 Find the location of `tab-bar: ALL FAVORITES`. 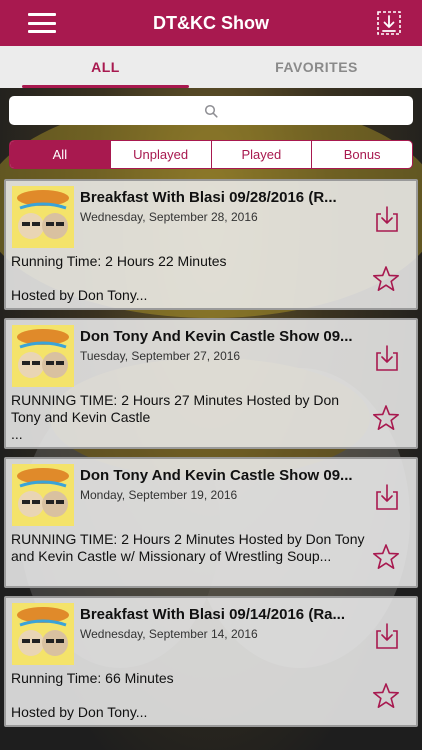

tab-bar: ALL FAVORITES is located at coordinates (211, 67).